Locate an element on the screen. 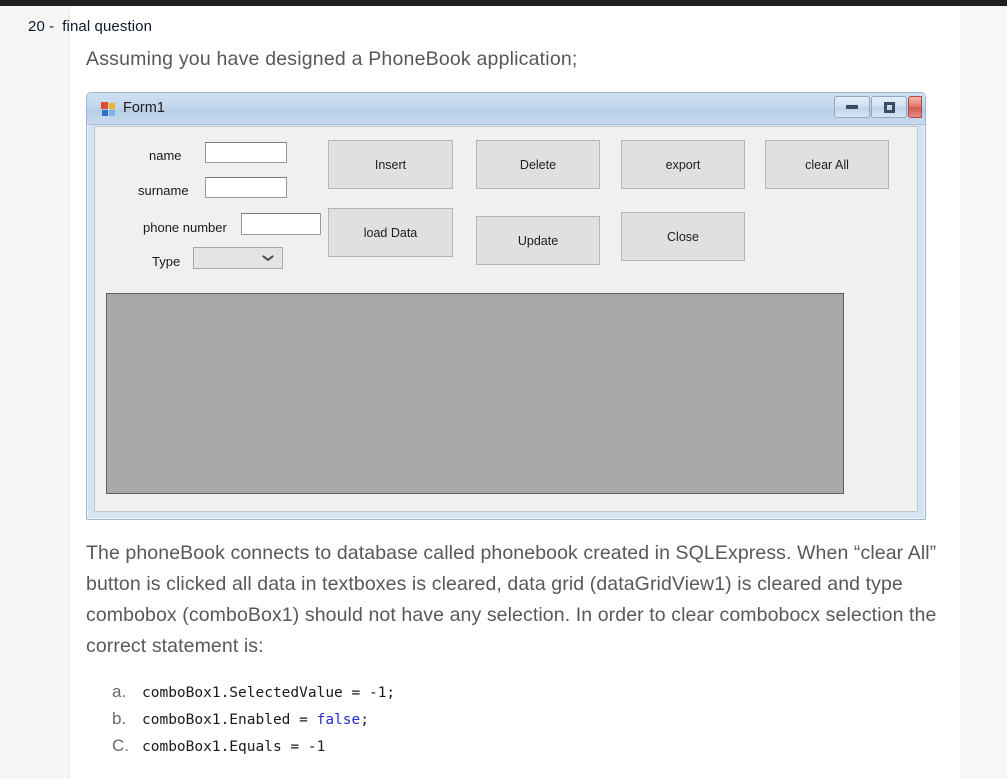 This screenshot has height=779, width=1007. delete-button: Delete is located at coordinates (538, 164).